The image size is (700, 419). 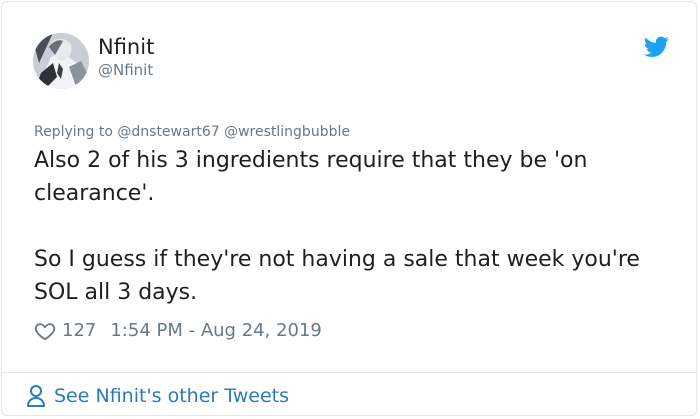 What do you see at coordinates (36, 396) in the screenshot?
I see `user-icon` at bounding box center [36, 396].